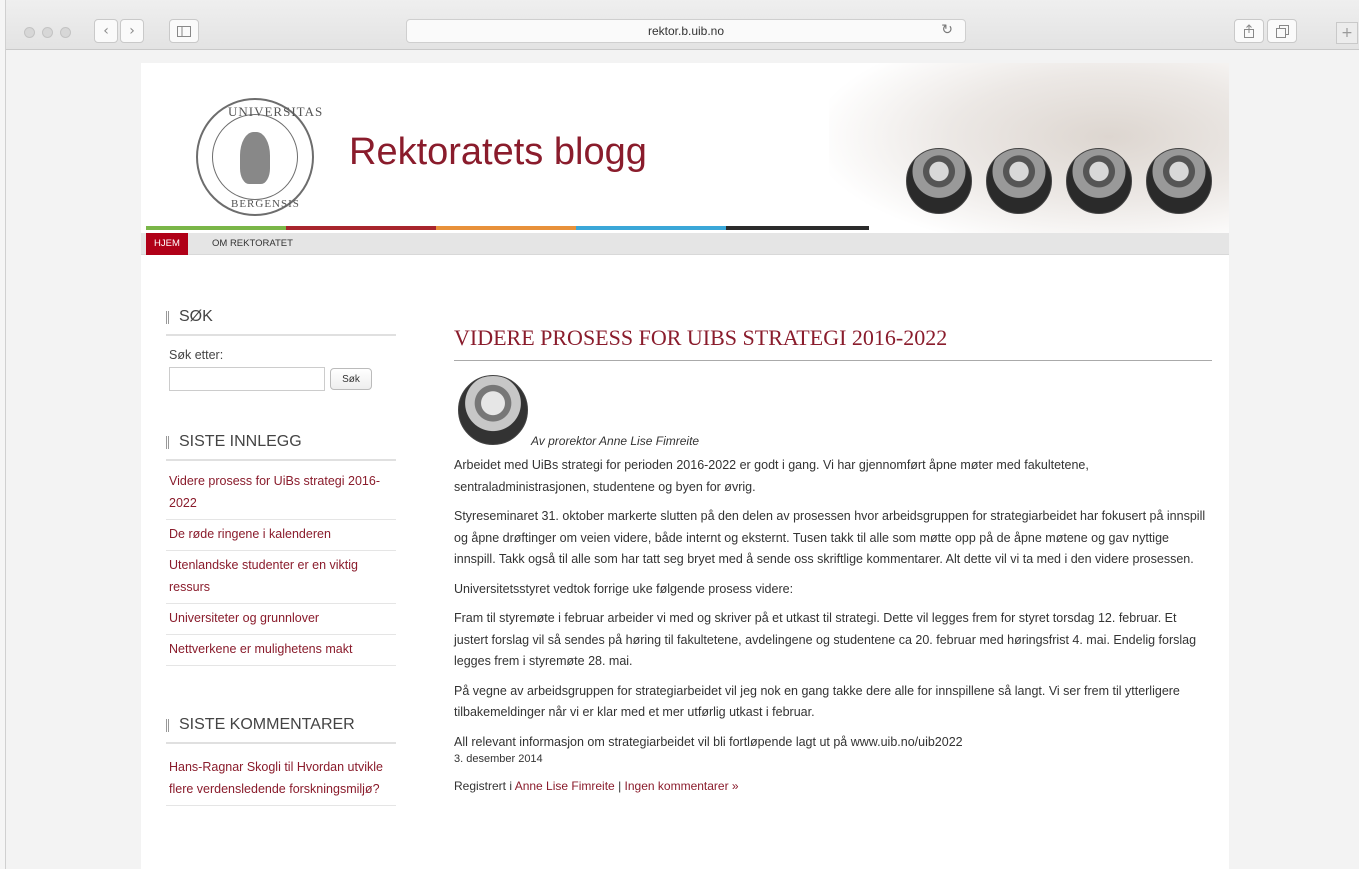 Image resolution: width=1359 pixels, height=869 pixels. I want to click on main-nav: HJEM OM REKTORATET, so click(685, 244).